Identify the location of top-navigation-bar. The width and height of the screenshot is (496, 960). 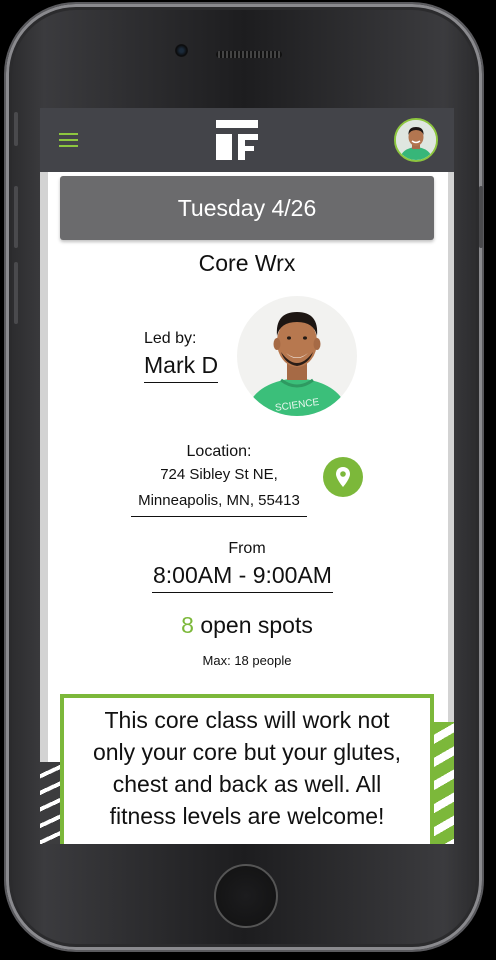
(247, 140).